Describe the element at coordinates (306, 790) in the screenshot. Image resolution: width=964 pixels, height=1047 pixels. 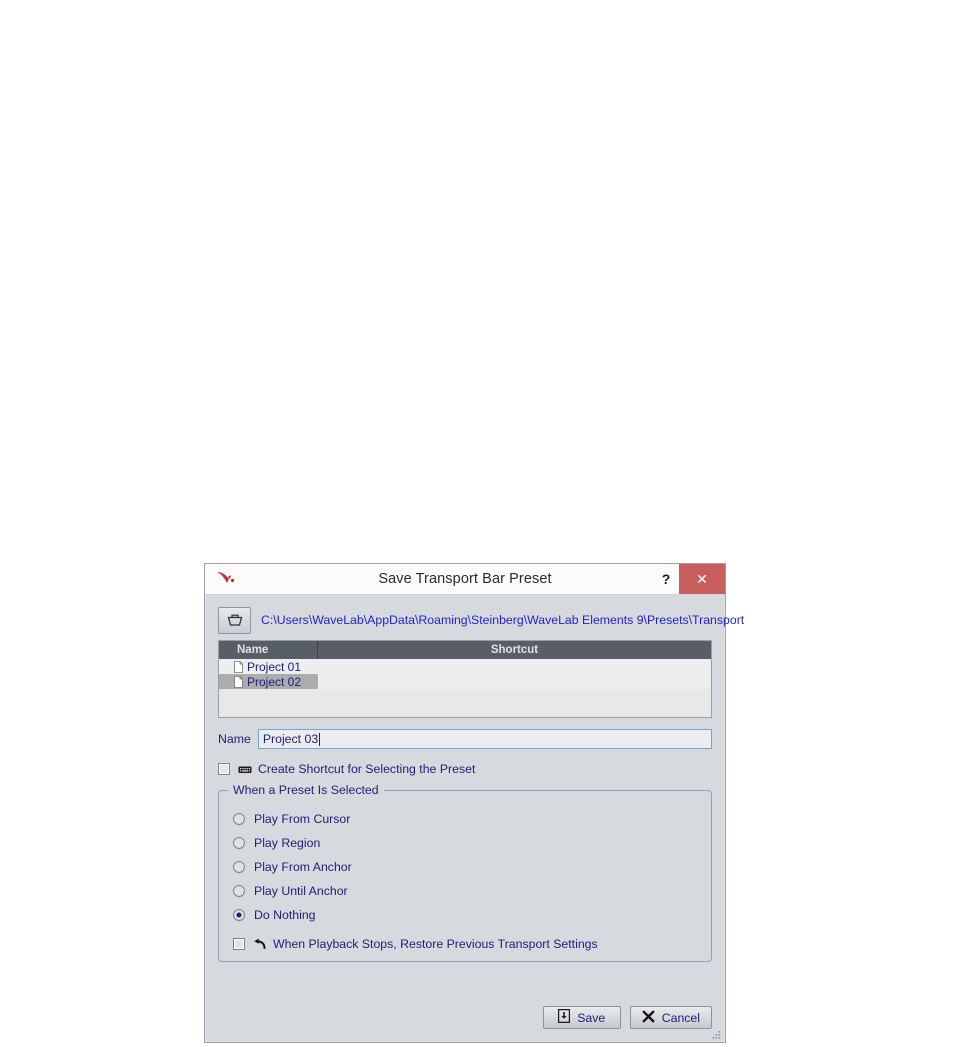
I see `group-title: When a Preset Is Selected` at that location.